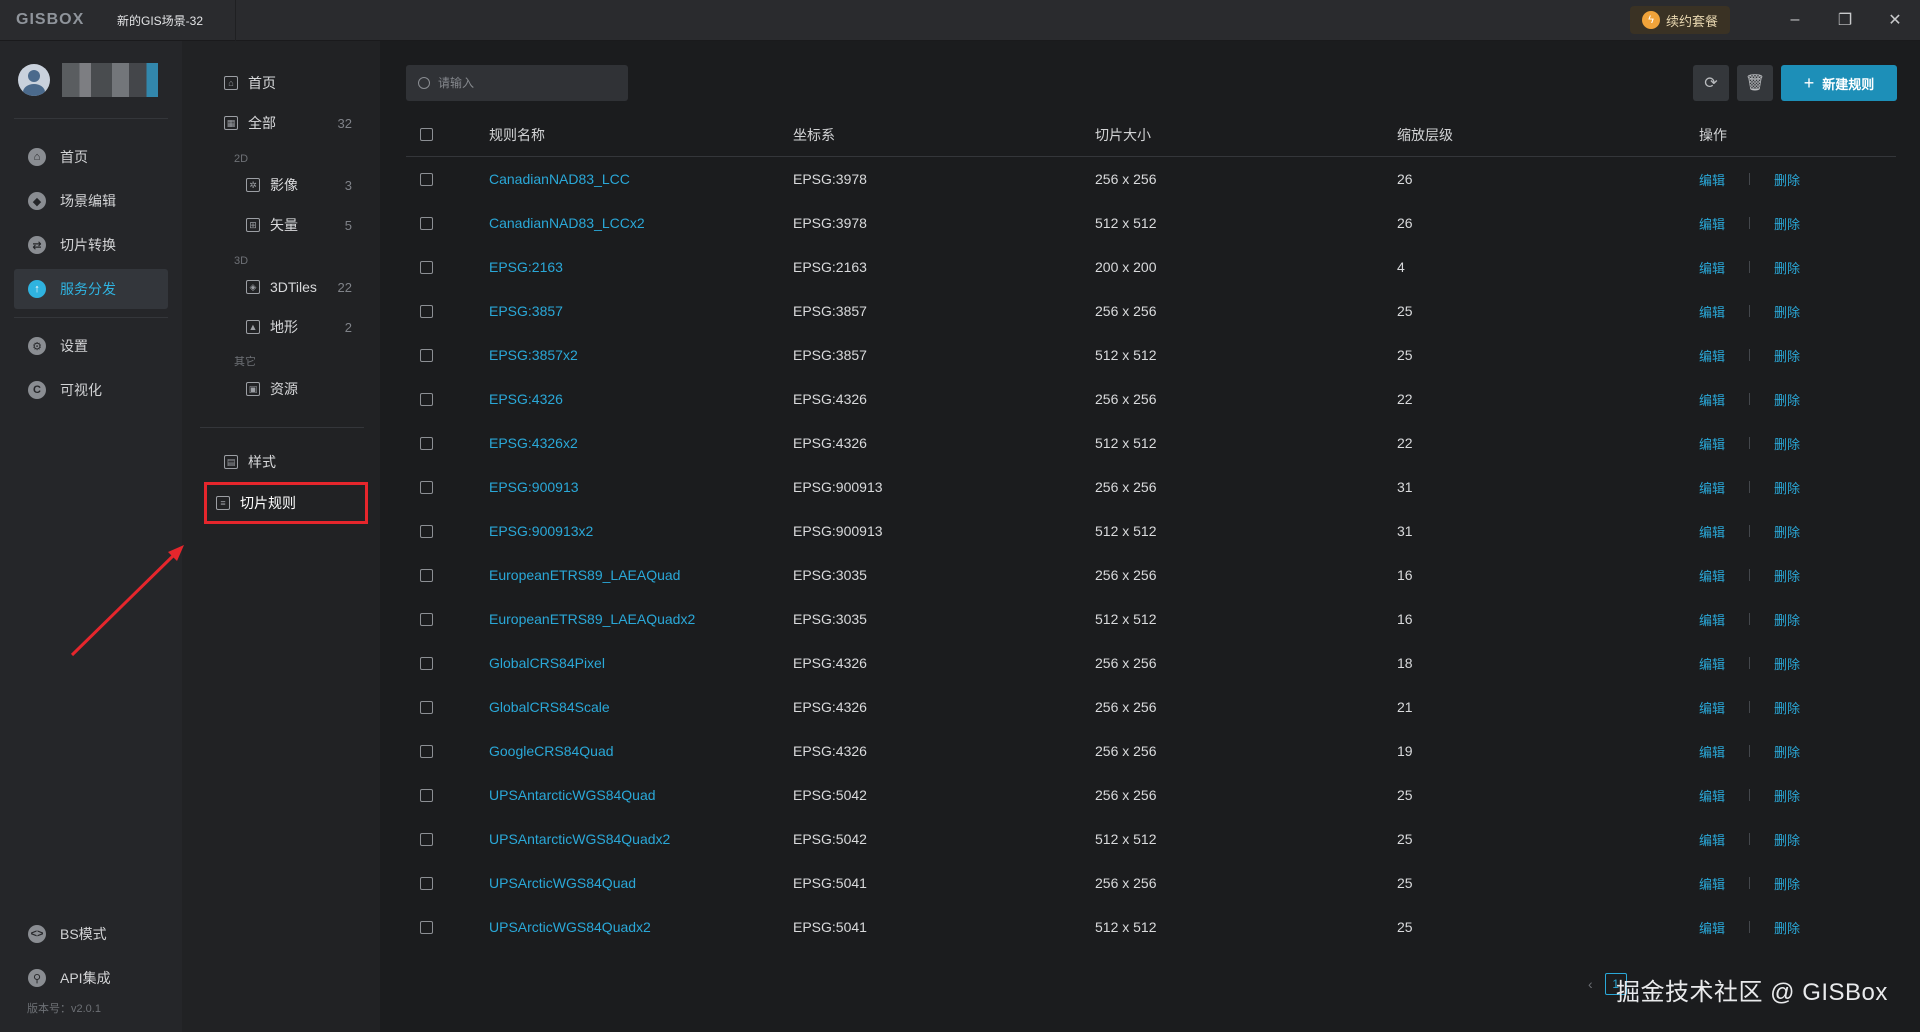 This screenshot has width=1920, height=1032. What do you see at coordinates (1895, 20) in the screenshot?
I see `close-button: ✕` at bounding box center [1895, 20].